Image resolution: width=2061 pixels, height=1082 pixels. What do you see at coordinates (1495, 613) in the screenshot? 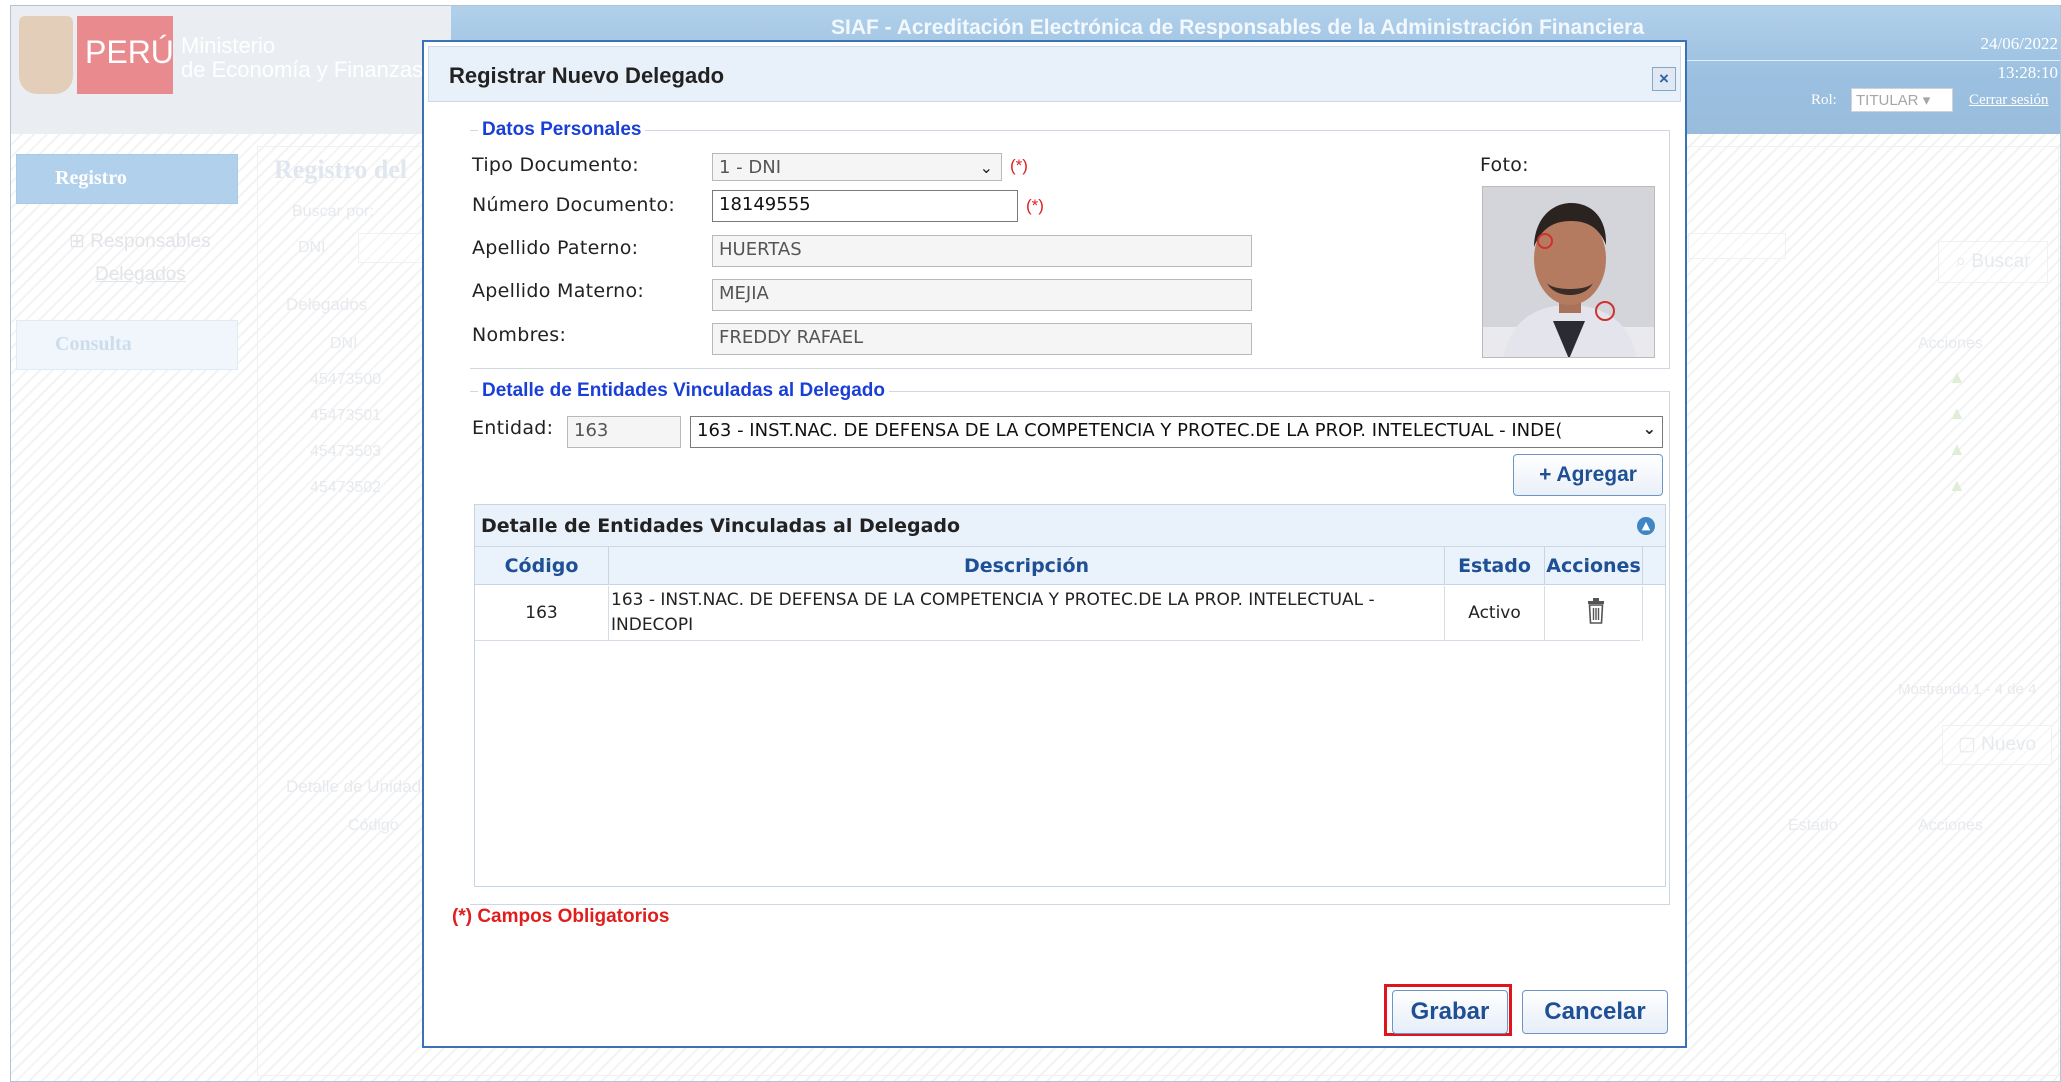
I see `cell-estado: Activo` at bounding box center [1495, 613].